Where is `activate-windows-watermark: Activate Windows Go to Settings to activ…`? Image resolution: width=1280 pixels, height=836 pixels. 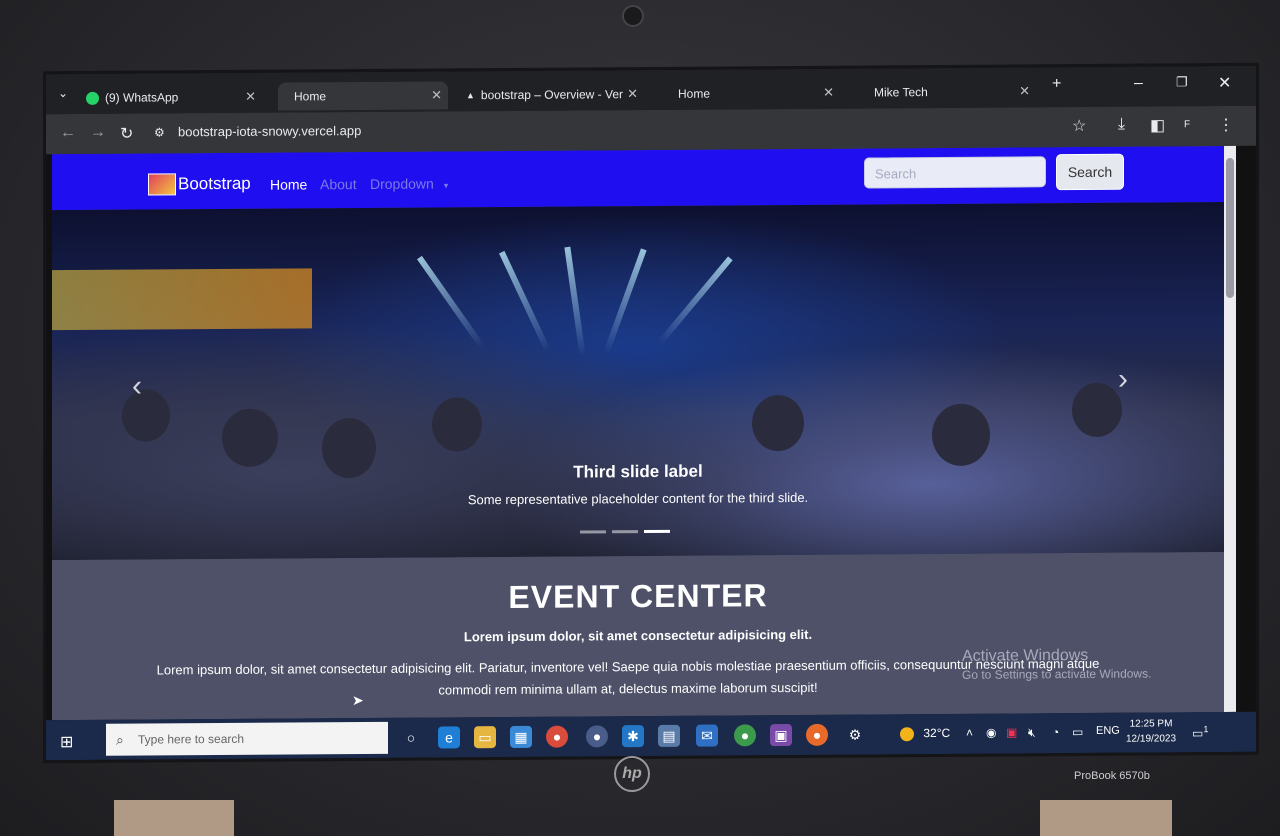 activate-windows-watermark: Activate Windows Go to Settings to activ… is located at coordinates (1056, 664).